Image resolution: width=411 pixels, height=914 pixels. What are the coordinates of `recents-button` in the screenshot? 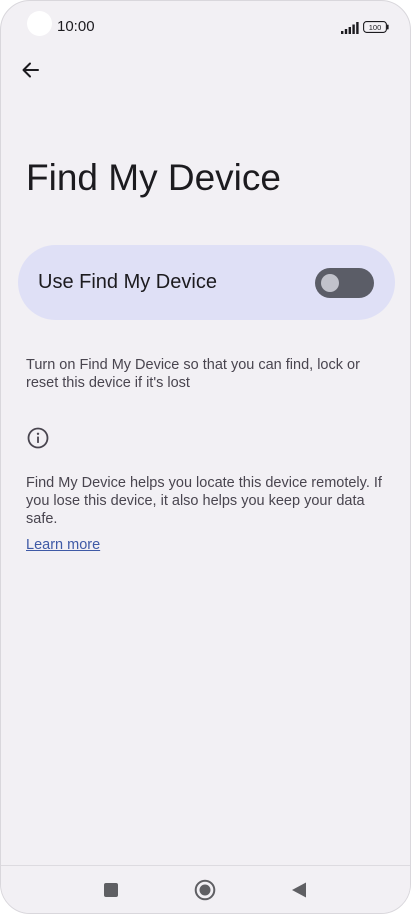 It's located at (111, 890).